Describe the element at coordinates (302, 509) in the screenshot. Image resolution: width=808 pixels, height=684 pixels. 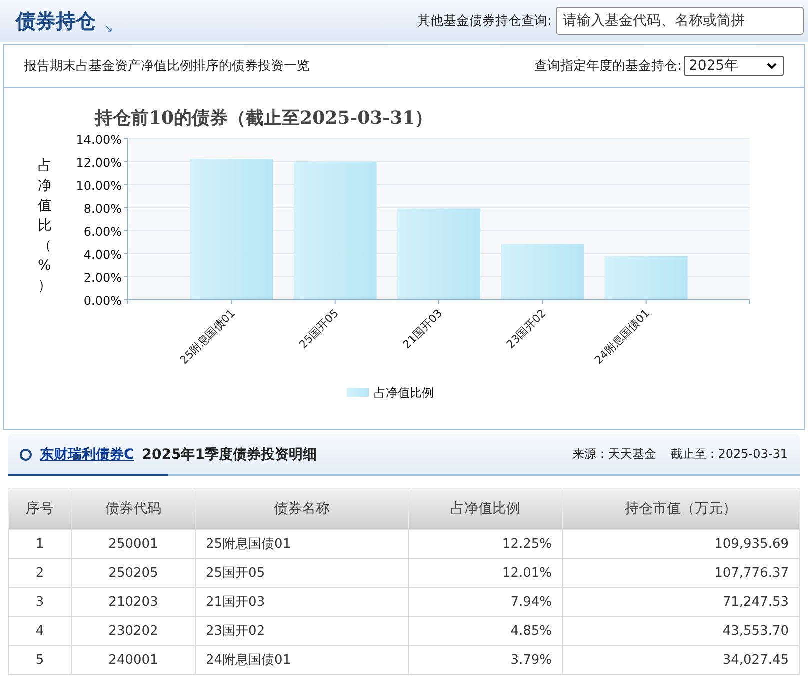
I see `column-header: 债券名称` at that location.